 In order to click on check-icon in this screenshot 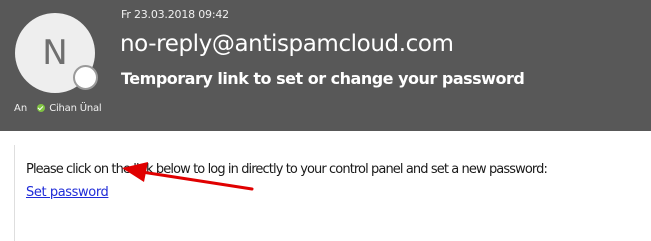, I will do `click(41, 108)`.